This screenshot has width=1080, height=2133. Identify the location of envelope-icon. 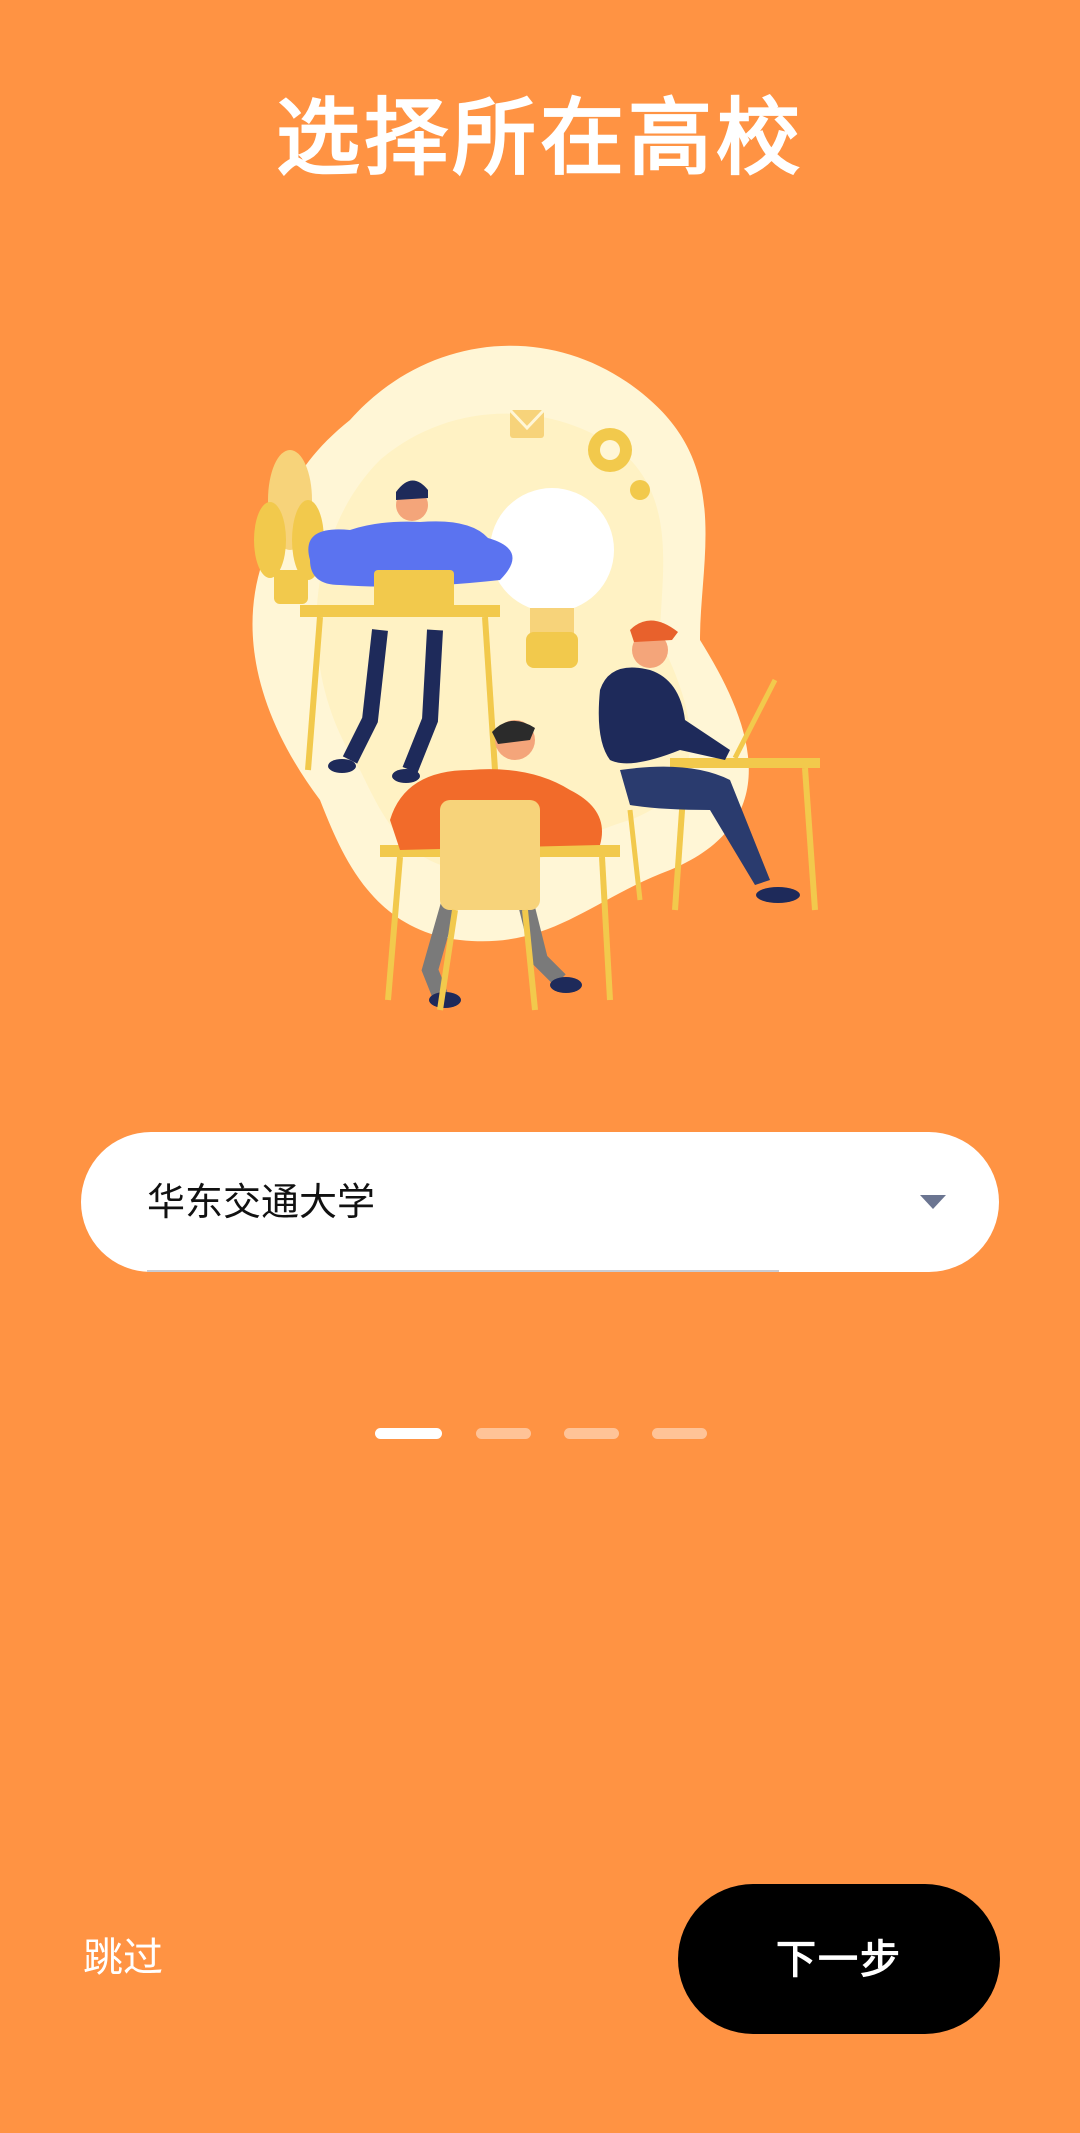
(527, 423).